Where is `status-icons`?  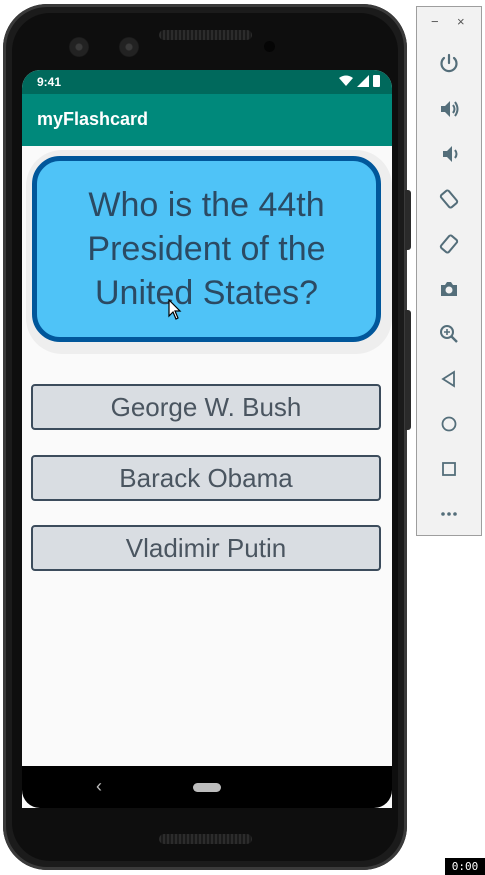 status-icons is located at coordinates (359, 81).